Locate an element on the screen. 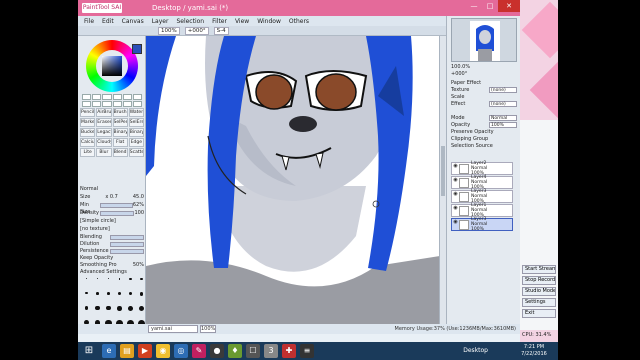 Image resolution: width=640 pixels, height=360 pixels. start-streaming-button: Start Streaming is located at coordinates (539, 269).